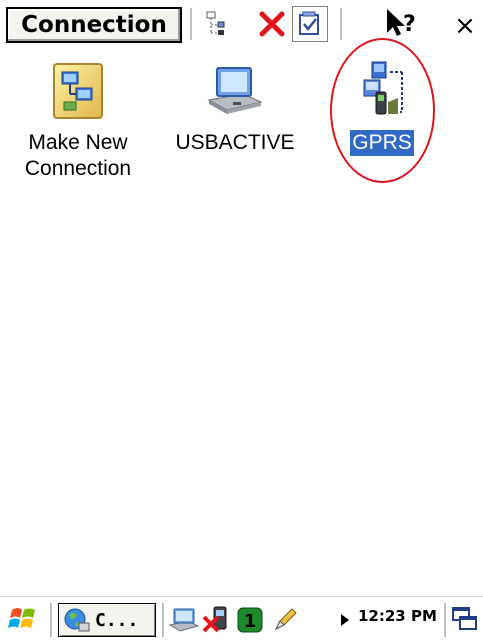 This screenshot has height=643, width=483. I want to click on usbactive-label: USBACTIVE, so click(234, 143).